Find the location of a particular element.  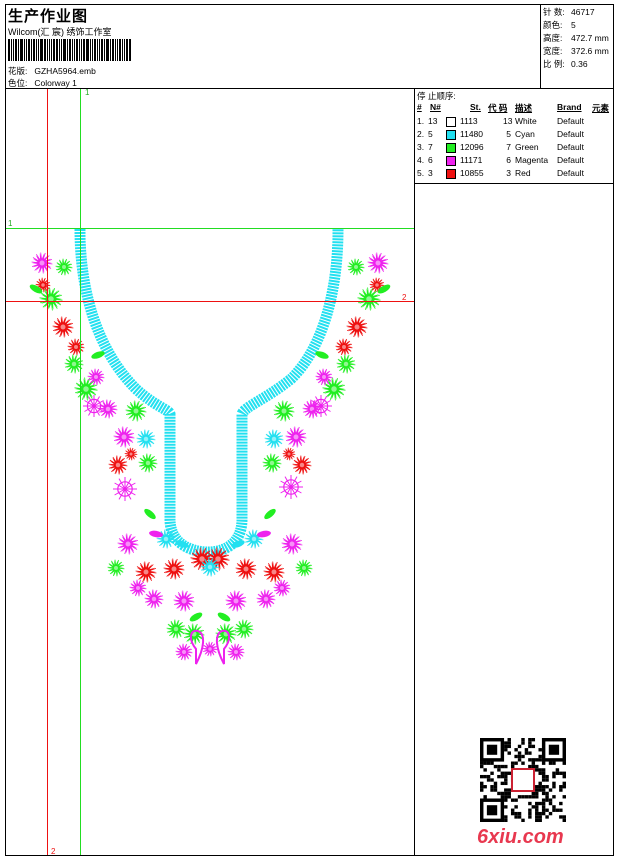

row-stitches: 11171 is located at coordinates (471, 160).